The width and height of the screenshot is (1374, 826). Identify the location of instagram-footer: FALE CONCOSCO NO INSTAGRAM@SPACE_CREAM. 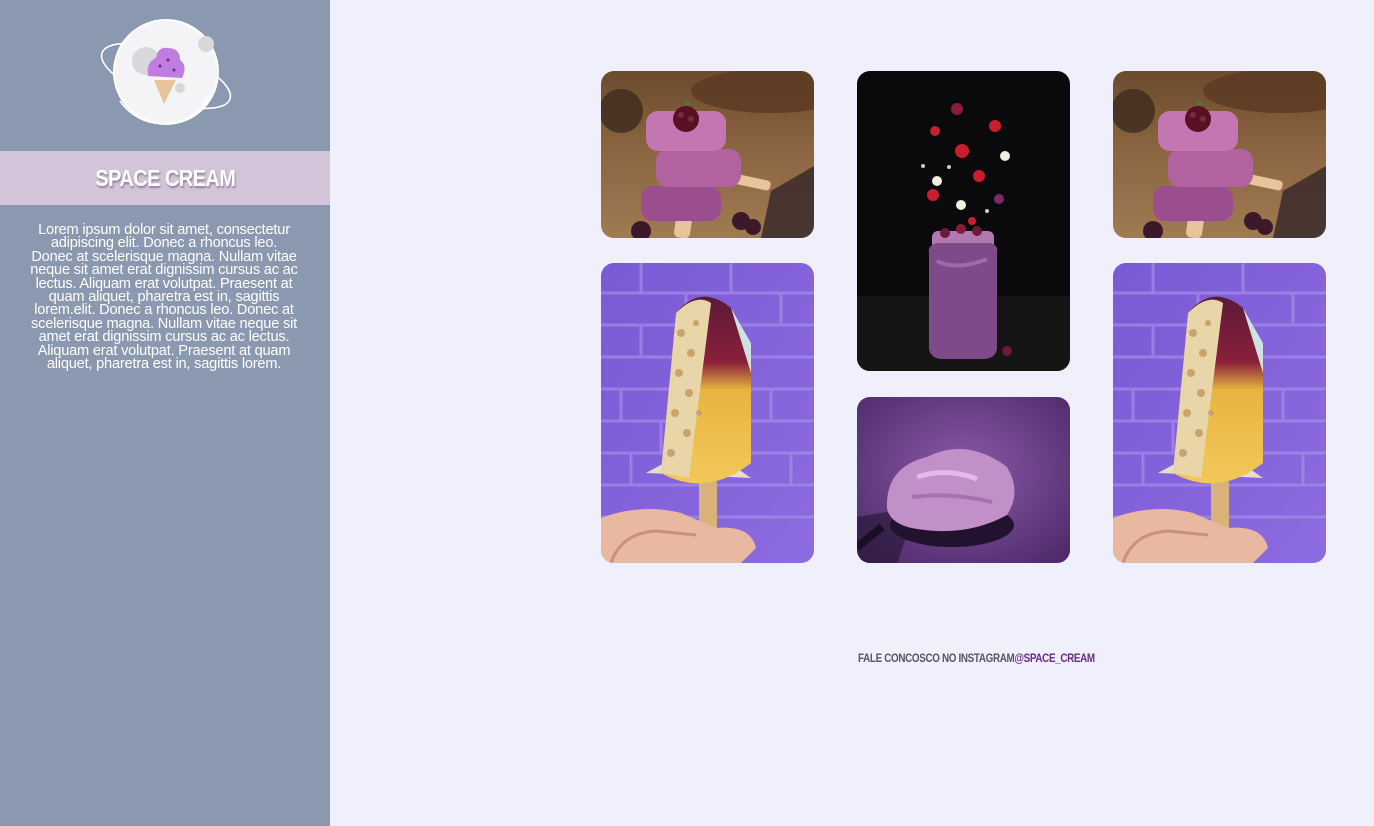
(976, 658).